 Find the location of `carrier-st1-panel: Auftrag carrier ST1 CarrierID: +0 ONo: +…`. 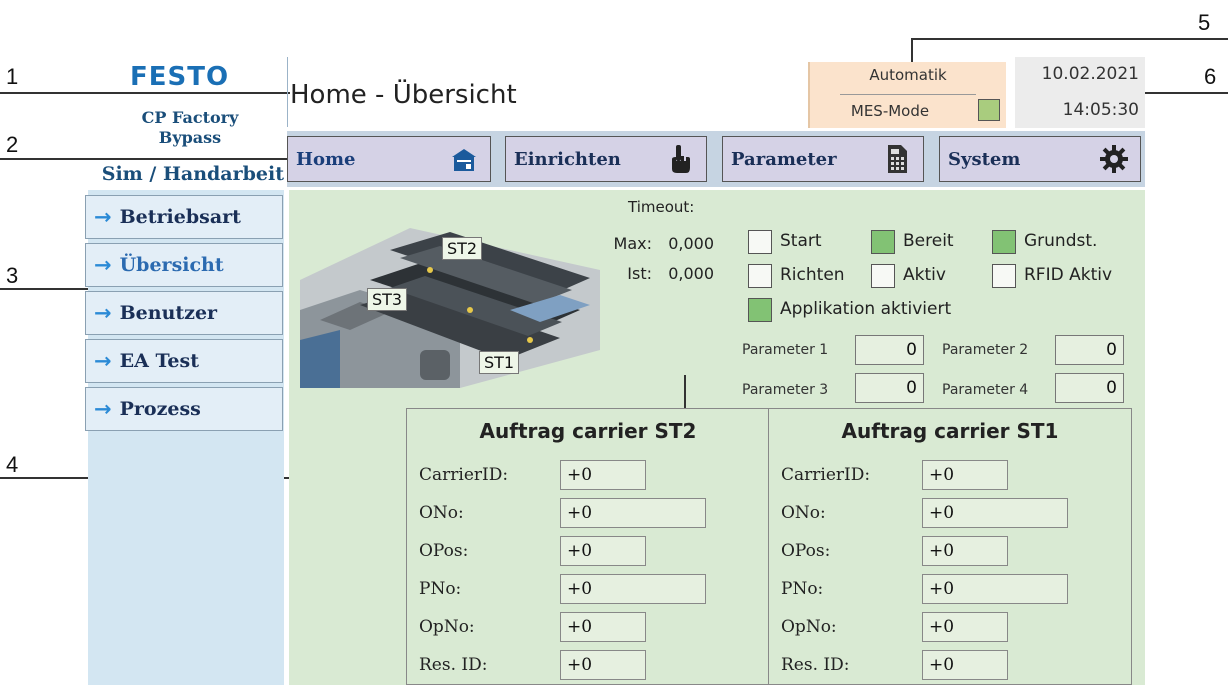

carrier-st1-panel: Auftrag carrier ST1 CarrierID: +0 ONo: +… is located at coordinates (950, 546).